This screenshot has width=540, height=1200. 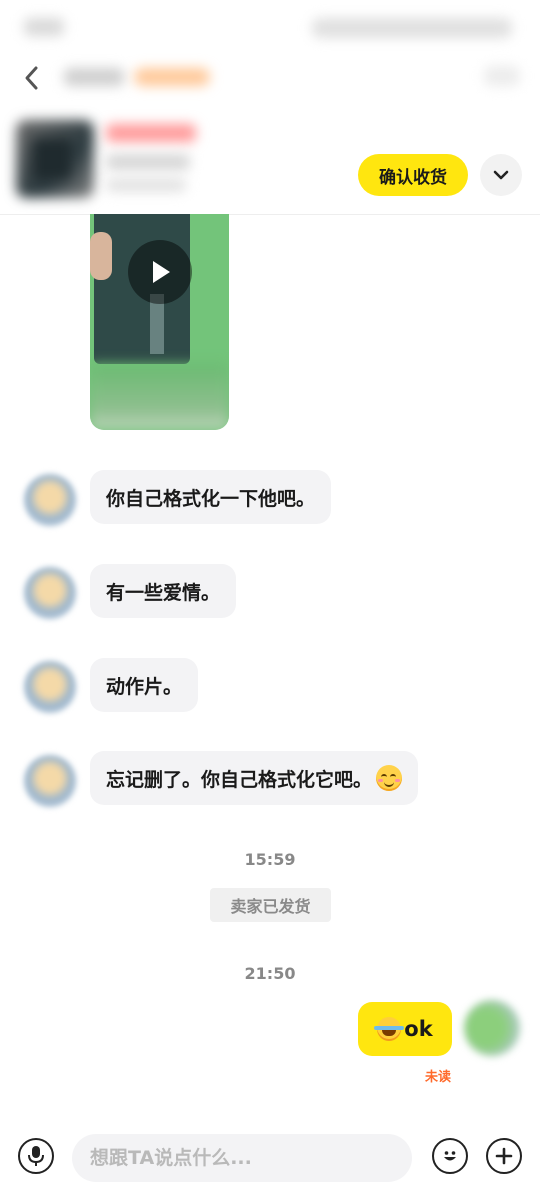 What do you see at coordinates (389, 1029) in the screenshot?
I see `laughing-tears-emoji-icon` at bounding box center [389, 1029].